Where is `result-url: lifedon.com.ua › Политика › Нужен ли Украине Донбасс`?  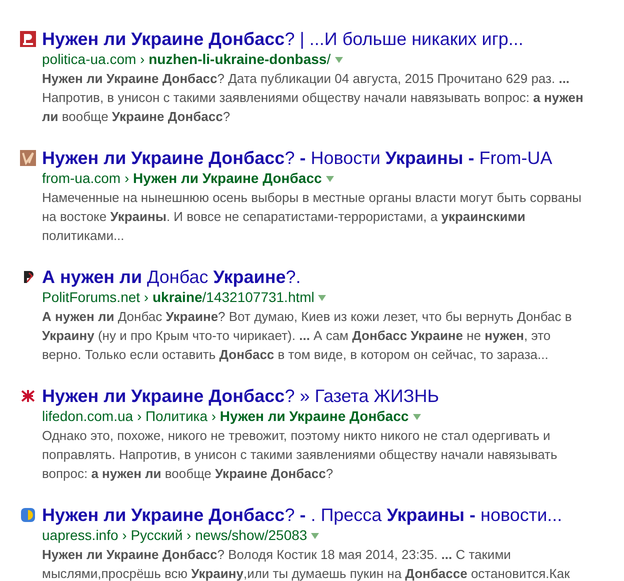
result-url: lifedon.com.ua › Политика › Нужен ли Украине Донбасс is located at coordinates (225, 416).